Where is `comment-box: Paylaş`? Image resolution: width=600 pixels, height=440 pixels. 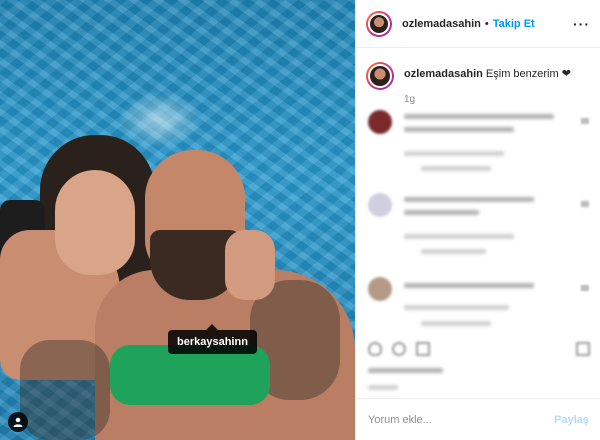
comment-box: Paylaş is located at coordinates (478, 419).